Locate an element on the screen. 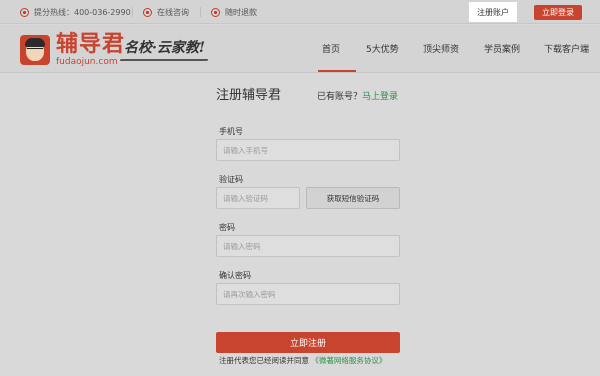  agreement-text: 注册代表您已经阅读并同意 《微著网络服务协议》 is located at coordinates (302, 361).